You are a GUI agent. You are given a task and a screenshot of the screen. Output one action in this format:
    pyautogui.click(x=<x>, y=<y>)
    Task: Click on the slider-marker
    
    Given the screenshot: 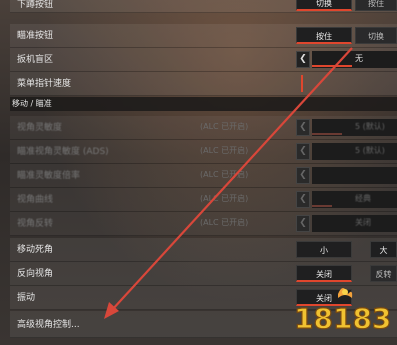 What is the action you would take?
    pyautogui.click(x=302, y=83)
    